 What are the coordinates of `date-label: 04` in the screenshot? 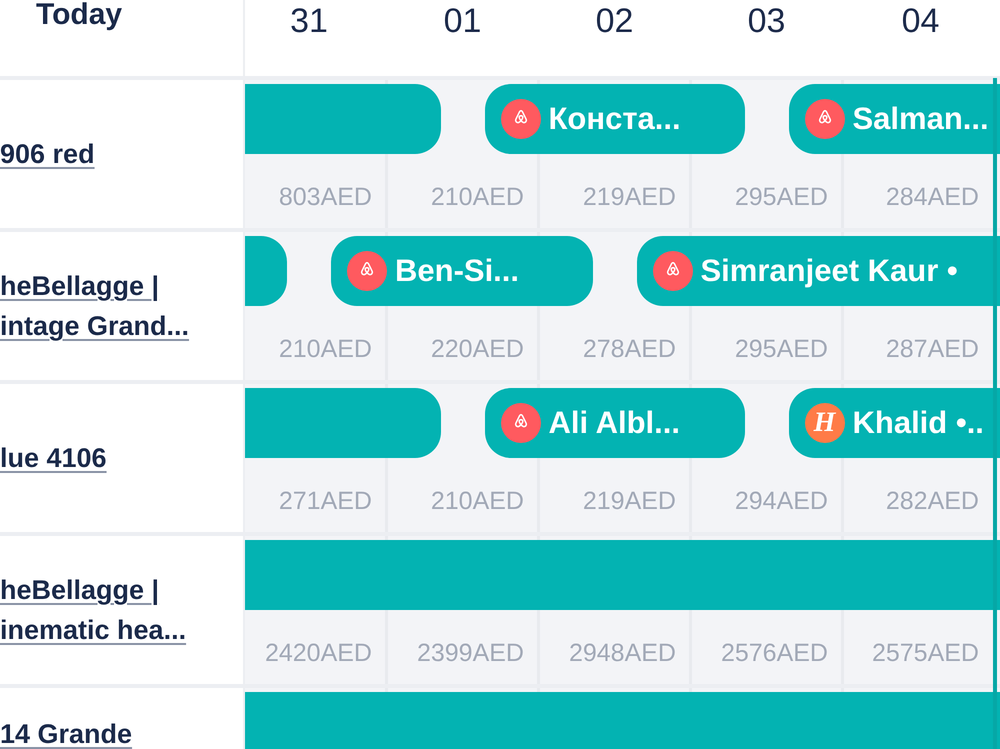 It's located at (921, 21).